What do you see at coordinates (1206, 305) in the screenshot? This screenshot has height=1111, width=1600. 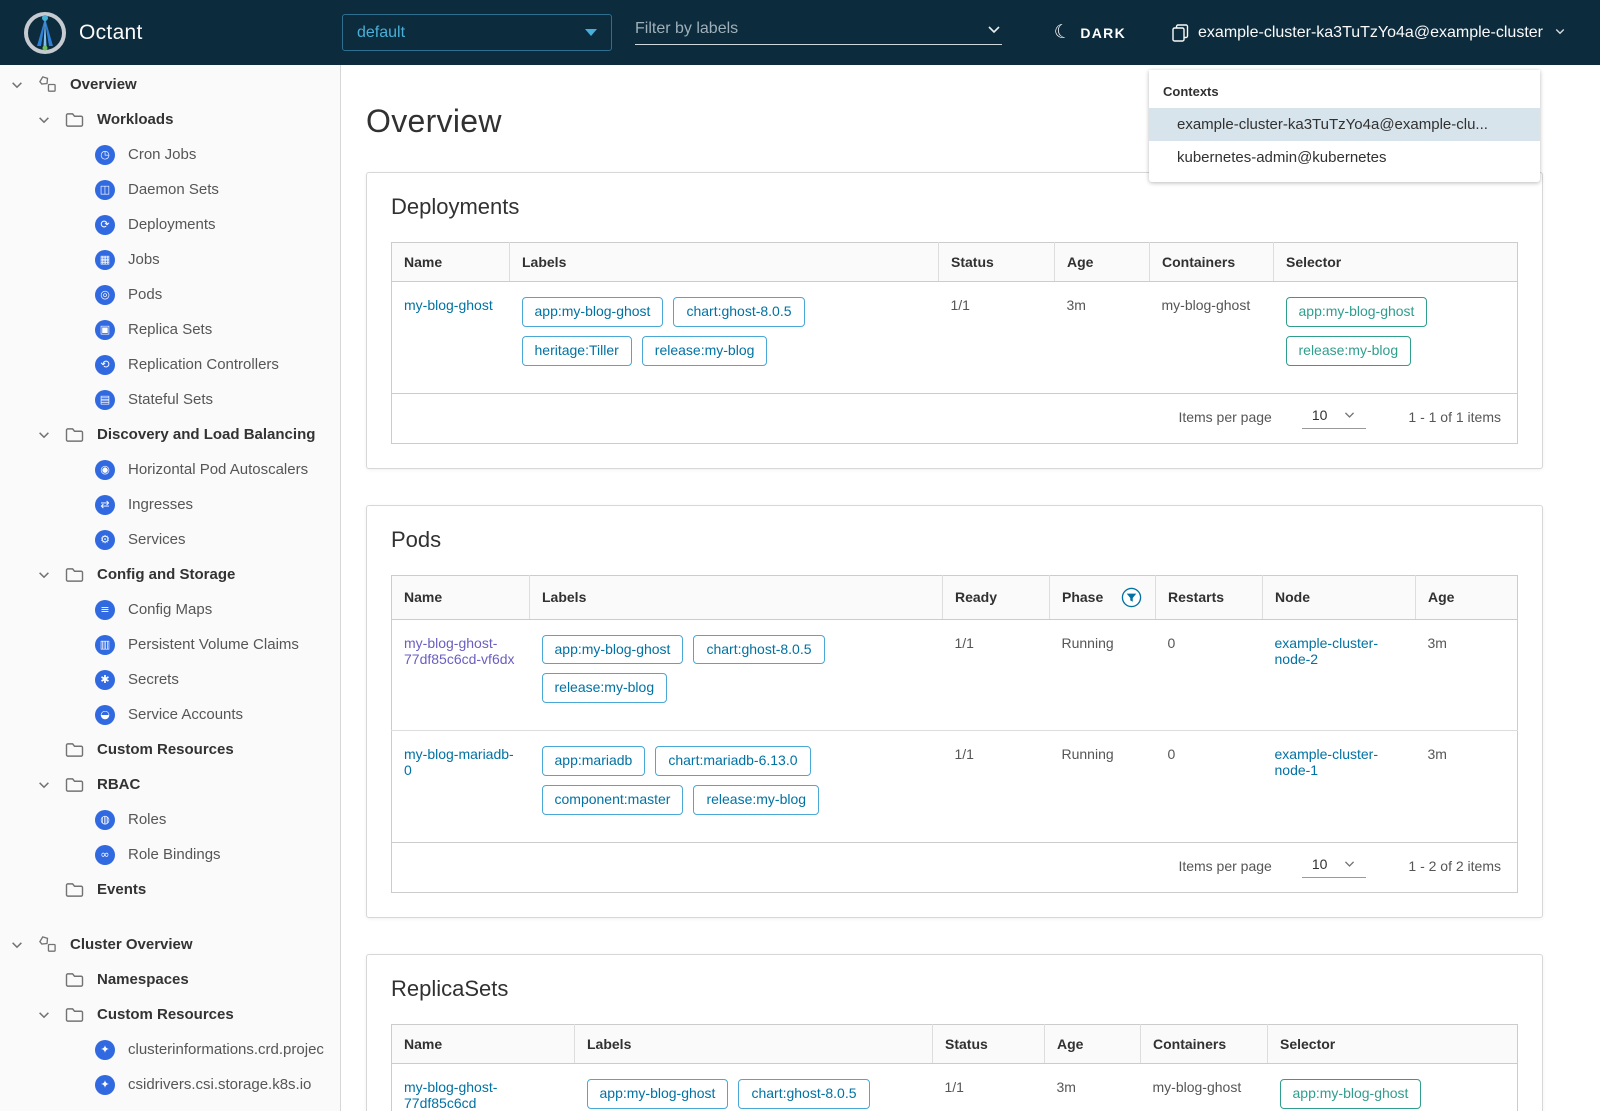 I see `cell-containers: my-blog-ghost` at bounding box center [1206, 305].